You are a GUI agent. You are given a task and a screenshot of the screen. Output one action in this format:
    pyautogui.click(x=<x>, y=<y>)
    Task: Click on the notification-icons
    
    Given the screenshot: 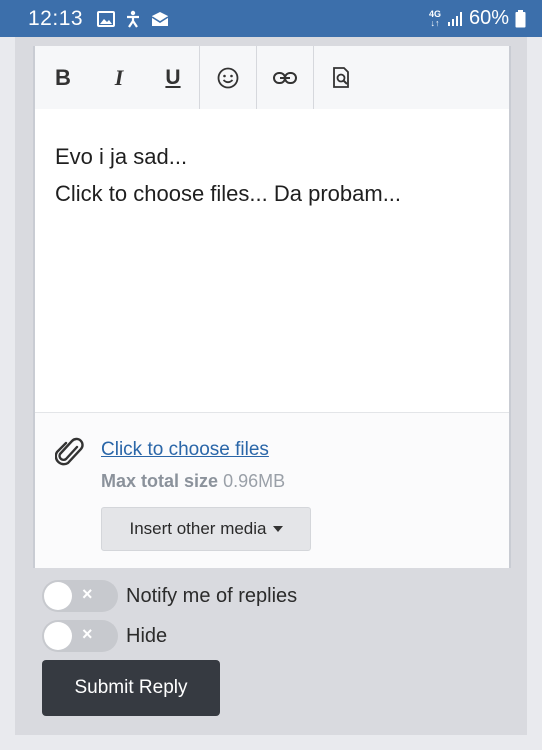 What is the action you would take?
    pyautogui.click(x=133, y=19)
    